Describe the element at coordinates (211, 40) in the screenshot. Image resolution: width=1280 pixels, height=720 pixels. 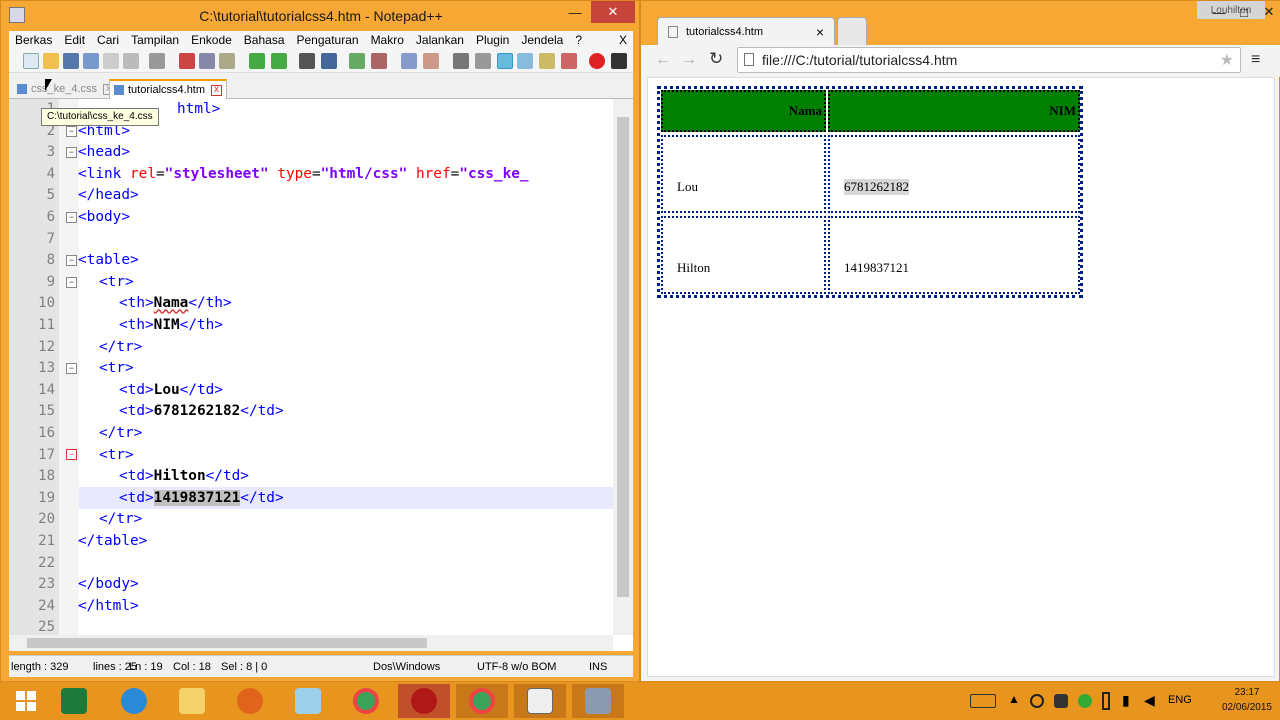
I see `menu-enkode: Enkode` at that location.